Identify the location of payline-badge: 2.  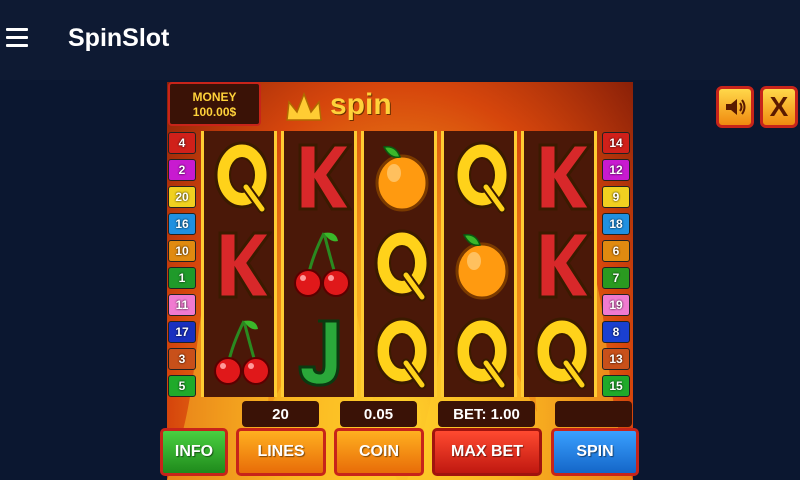
(182, 170).